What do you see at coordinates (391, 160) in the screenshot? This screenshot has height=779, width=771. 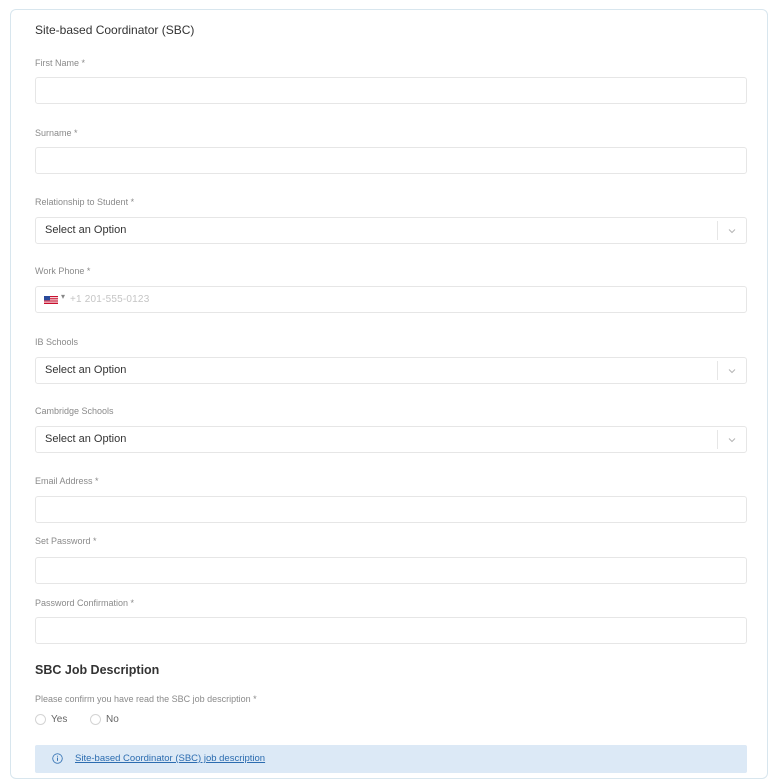 I see `surname-input` at bounding box center [391, 160].